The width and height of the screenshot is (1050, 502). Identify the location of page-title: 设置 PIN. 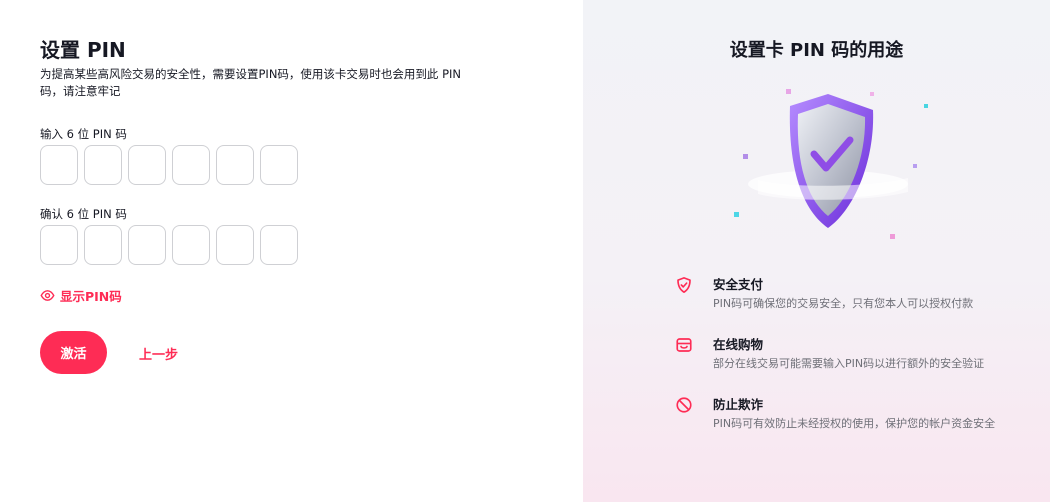
(83, 50).